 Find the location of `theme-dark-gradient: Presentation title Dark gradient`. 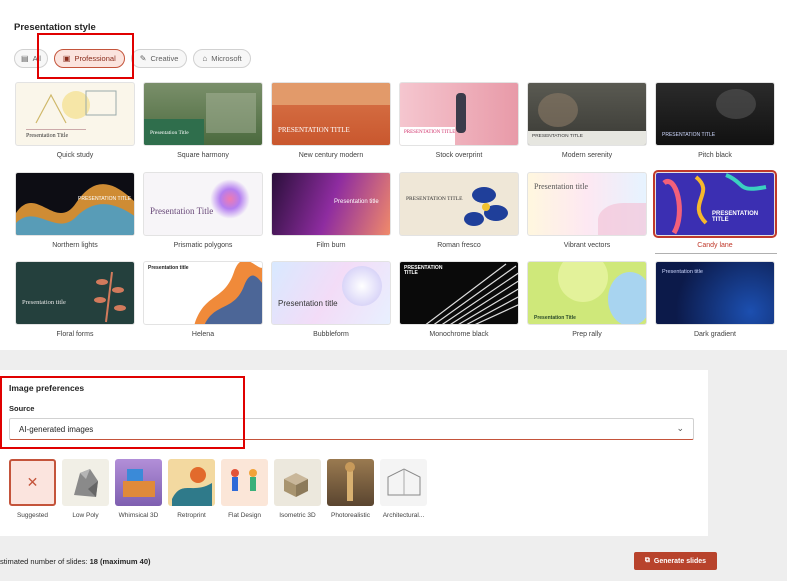

theme-dark-gradient: Presentation title Dark gradient is located at coordinates (715, 300).